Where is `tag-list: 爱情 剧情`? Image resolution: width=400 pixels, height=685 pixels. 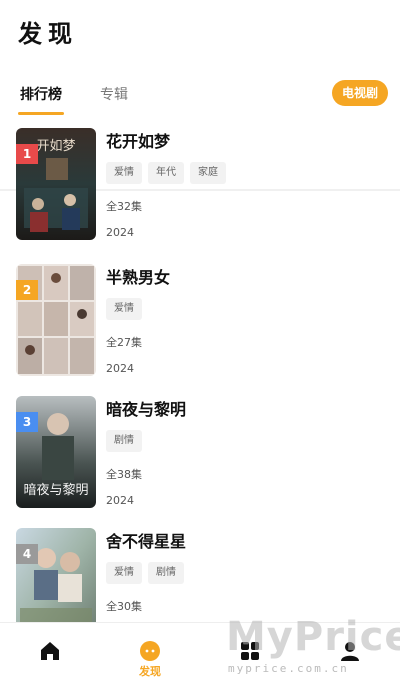 tag-list: 爱情 剧情 is located at coordinates (145, 573).